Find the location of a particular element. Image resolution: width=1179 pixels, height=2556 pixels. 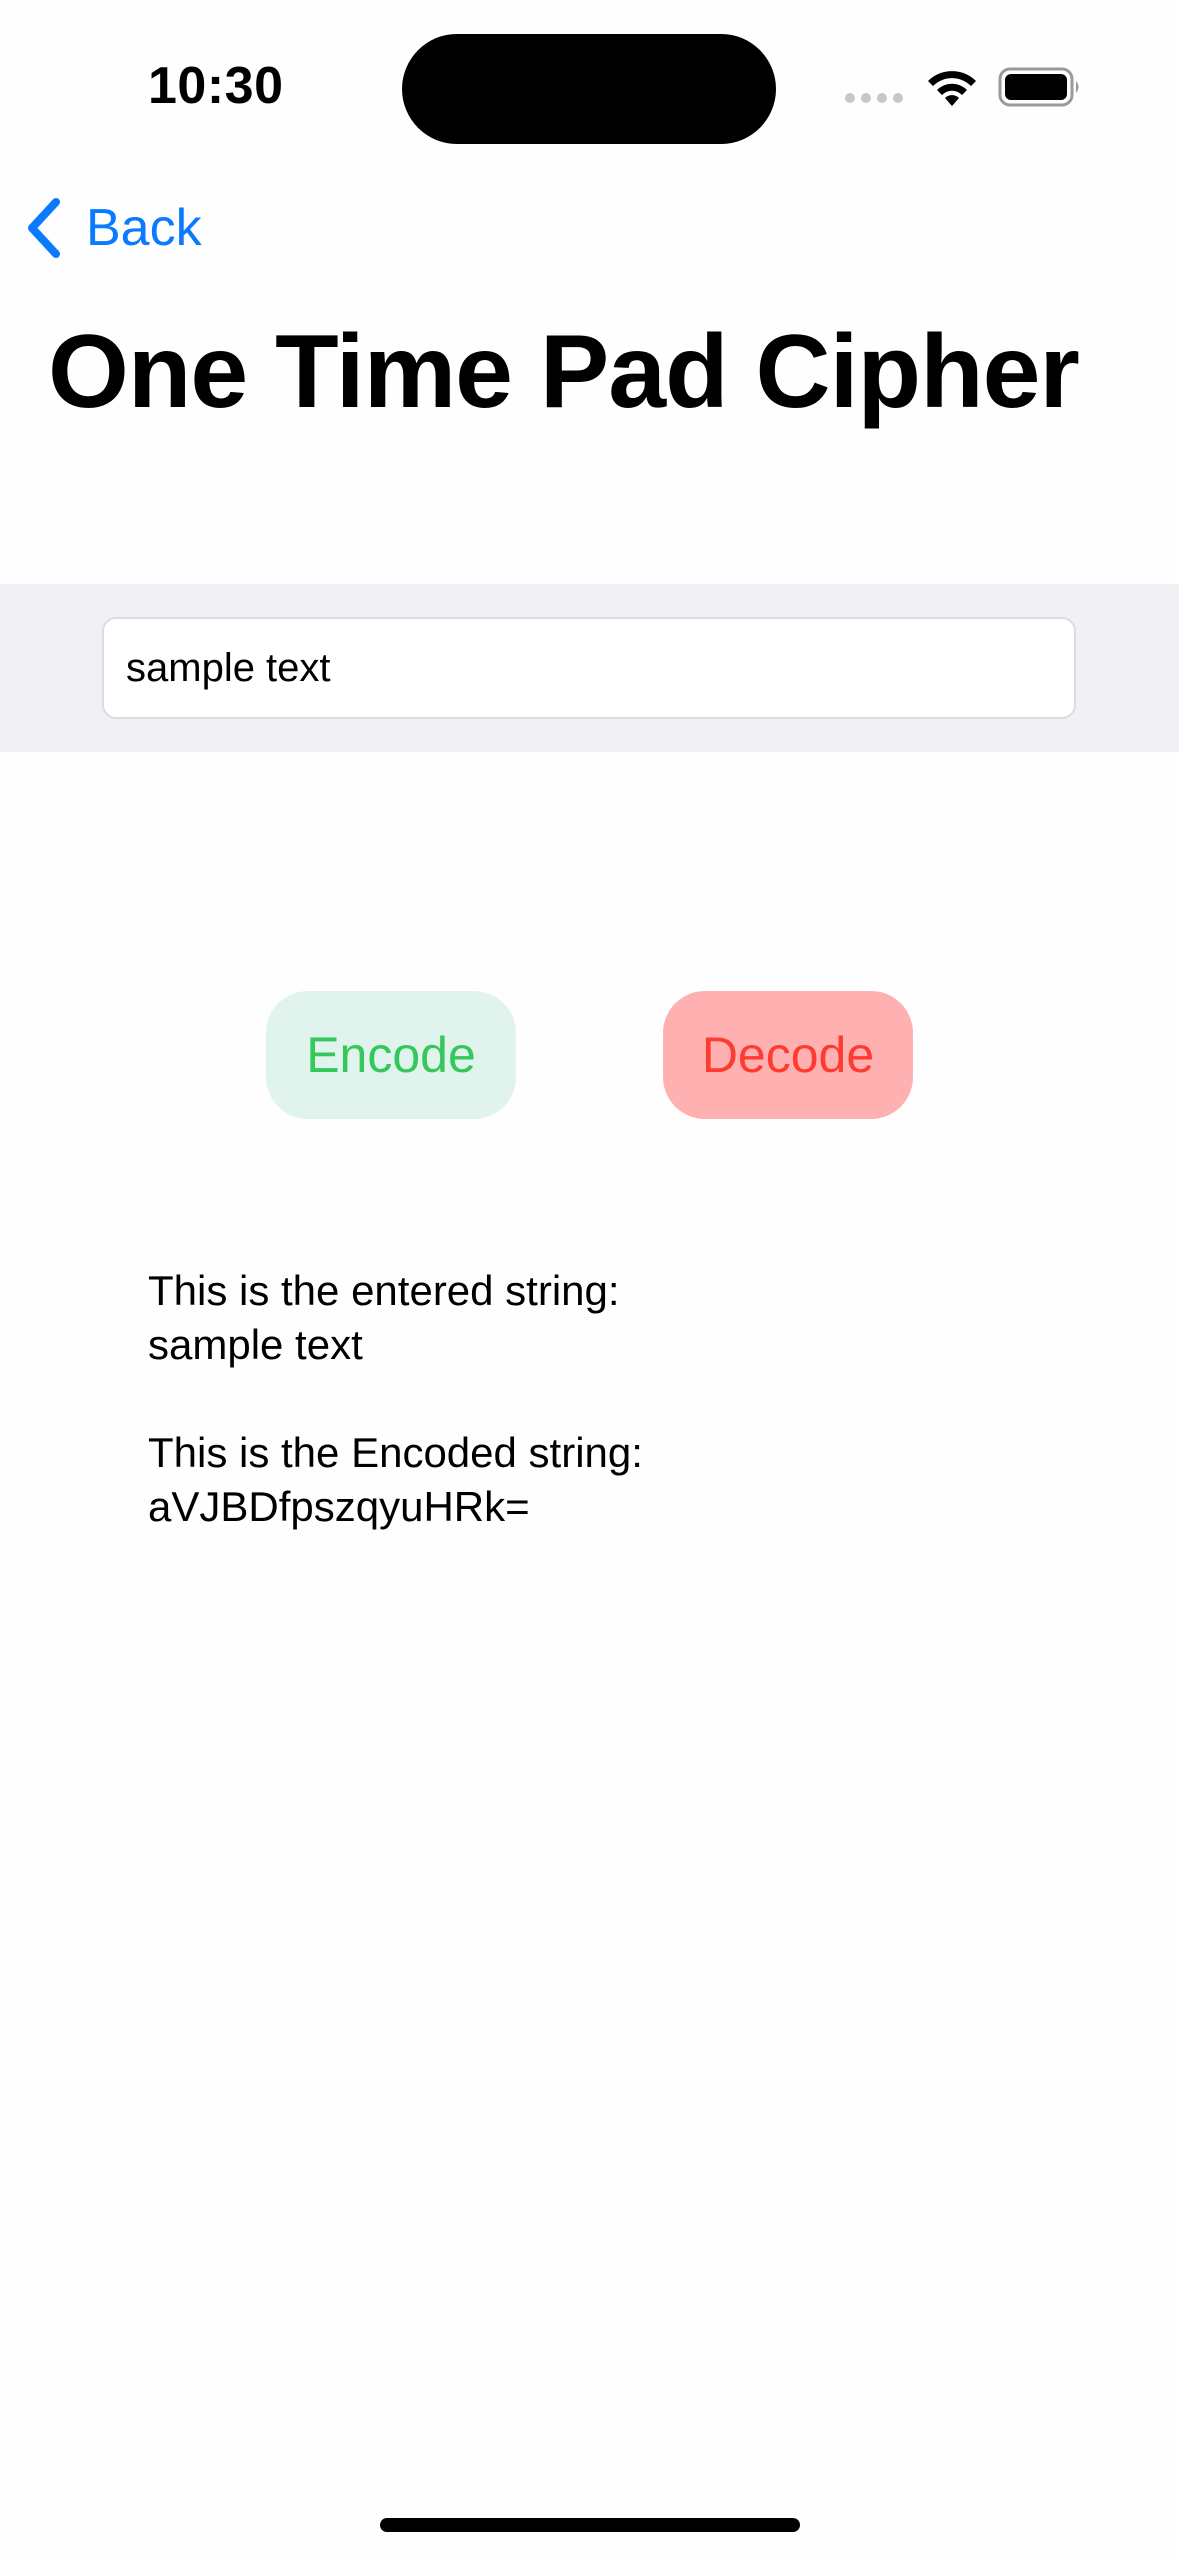

encoded-string-value: aVJBDfpszqyuHRk= is located at coordinates (339, 1506).